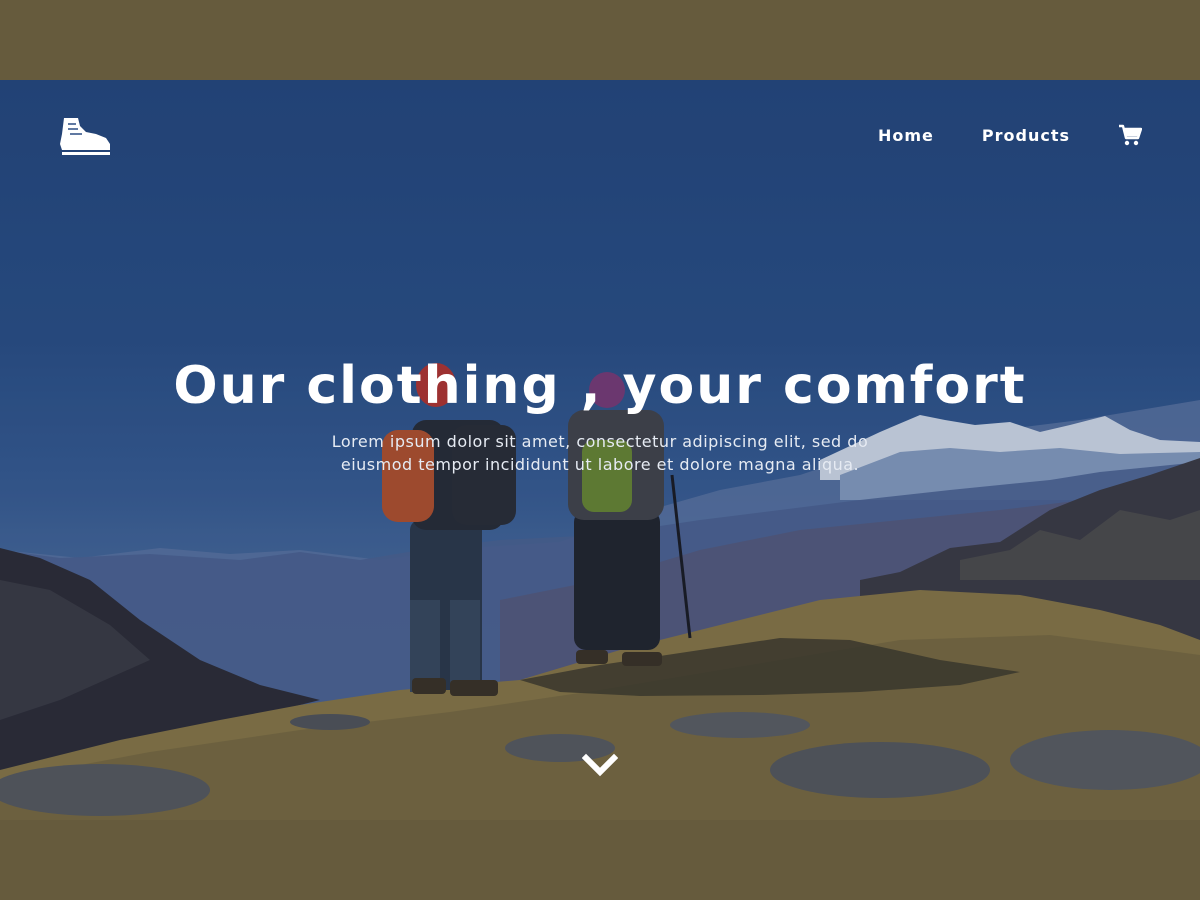 The image size is (1200, 900). I want to click on nav-link-home: Home, so click(906, 135).